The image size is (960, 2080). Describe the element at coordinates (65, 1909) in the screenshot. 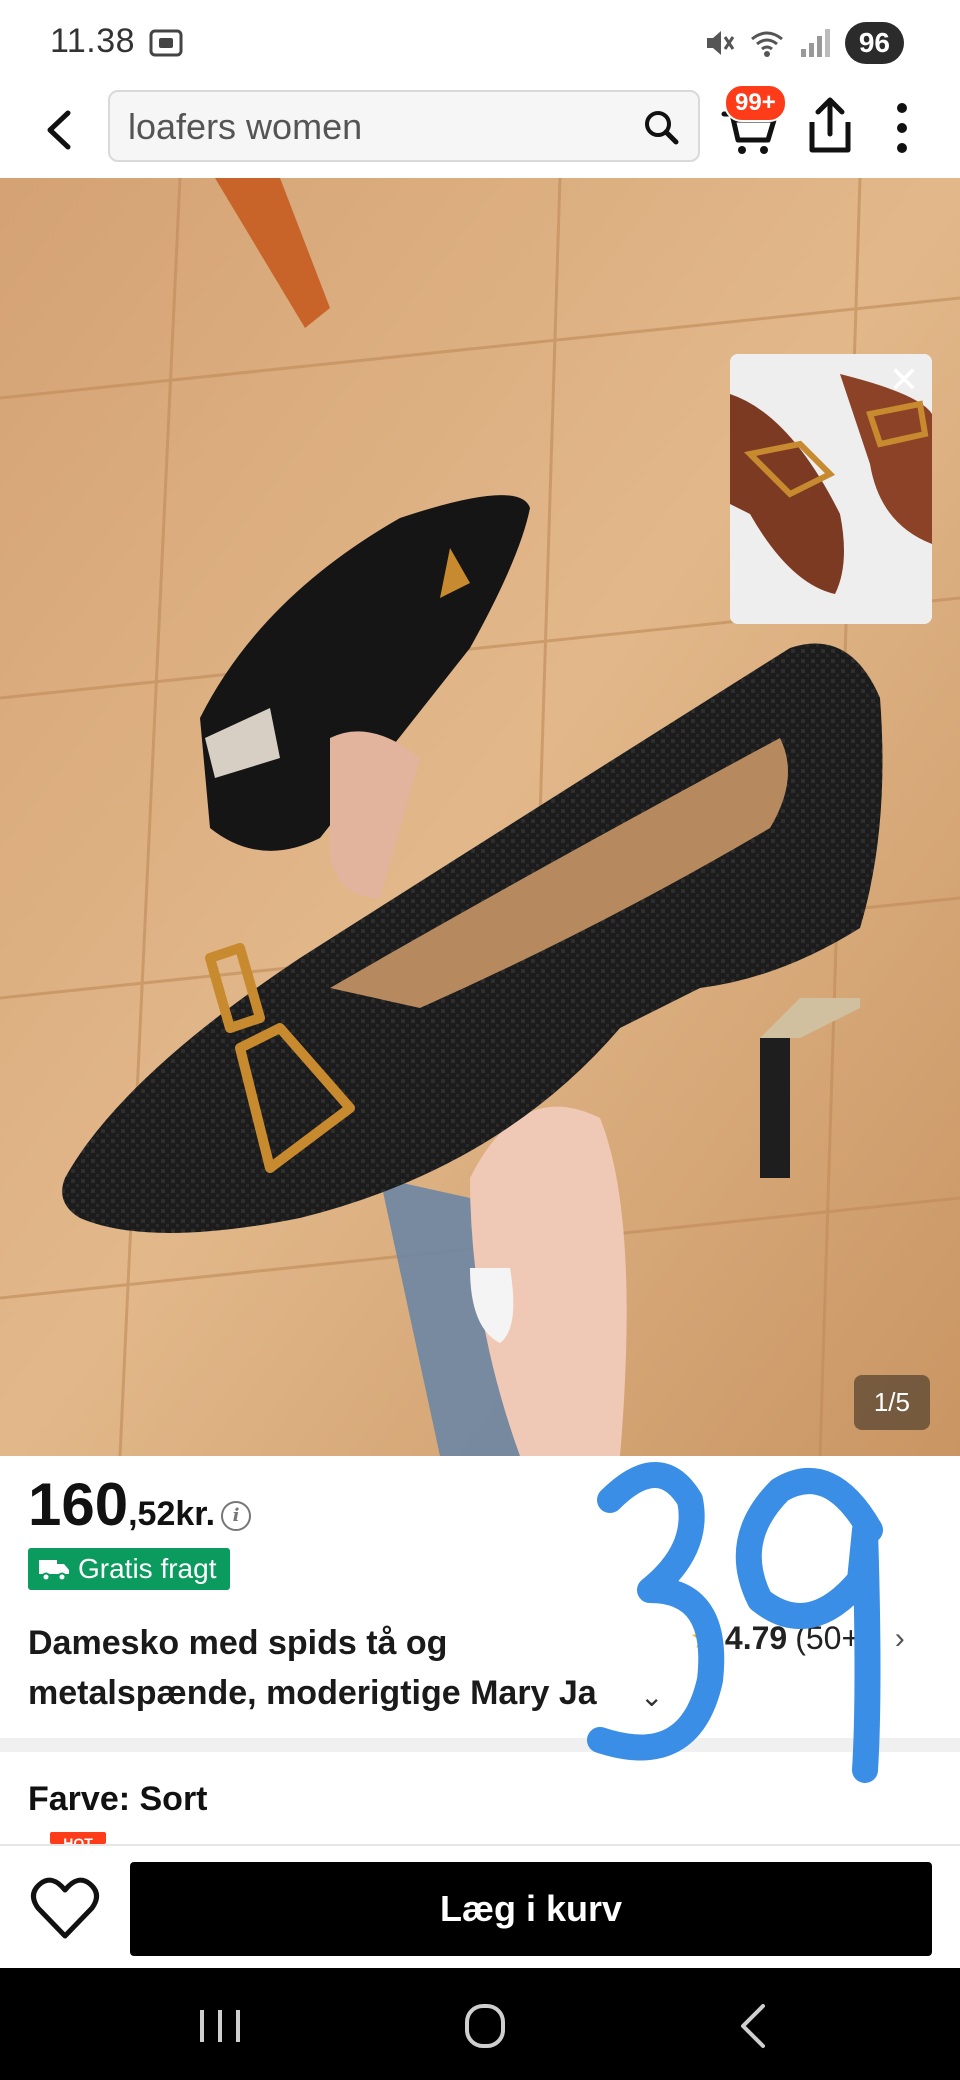

I see `heart-icon` at that location.